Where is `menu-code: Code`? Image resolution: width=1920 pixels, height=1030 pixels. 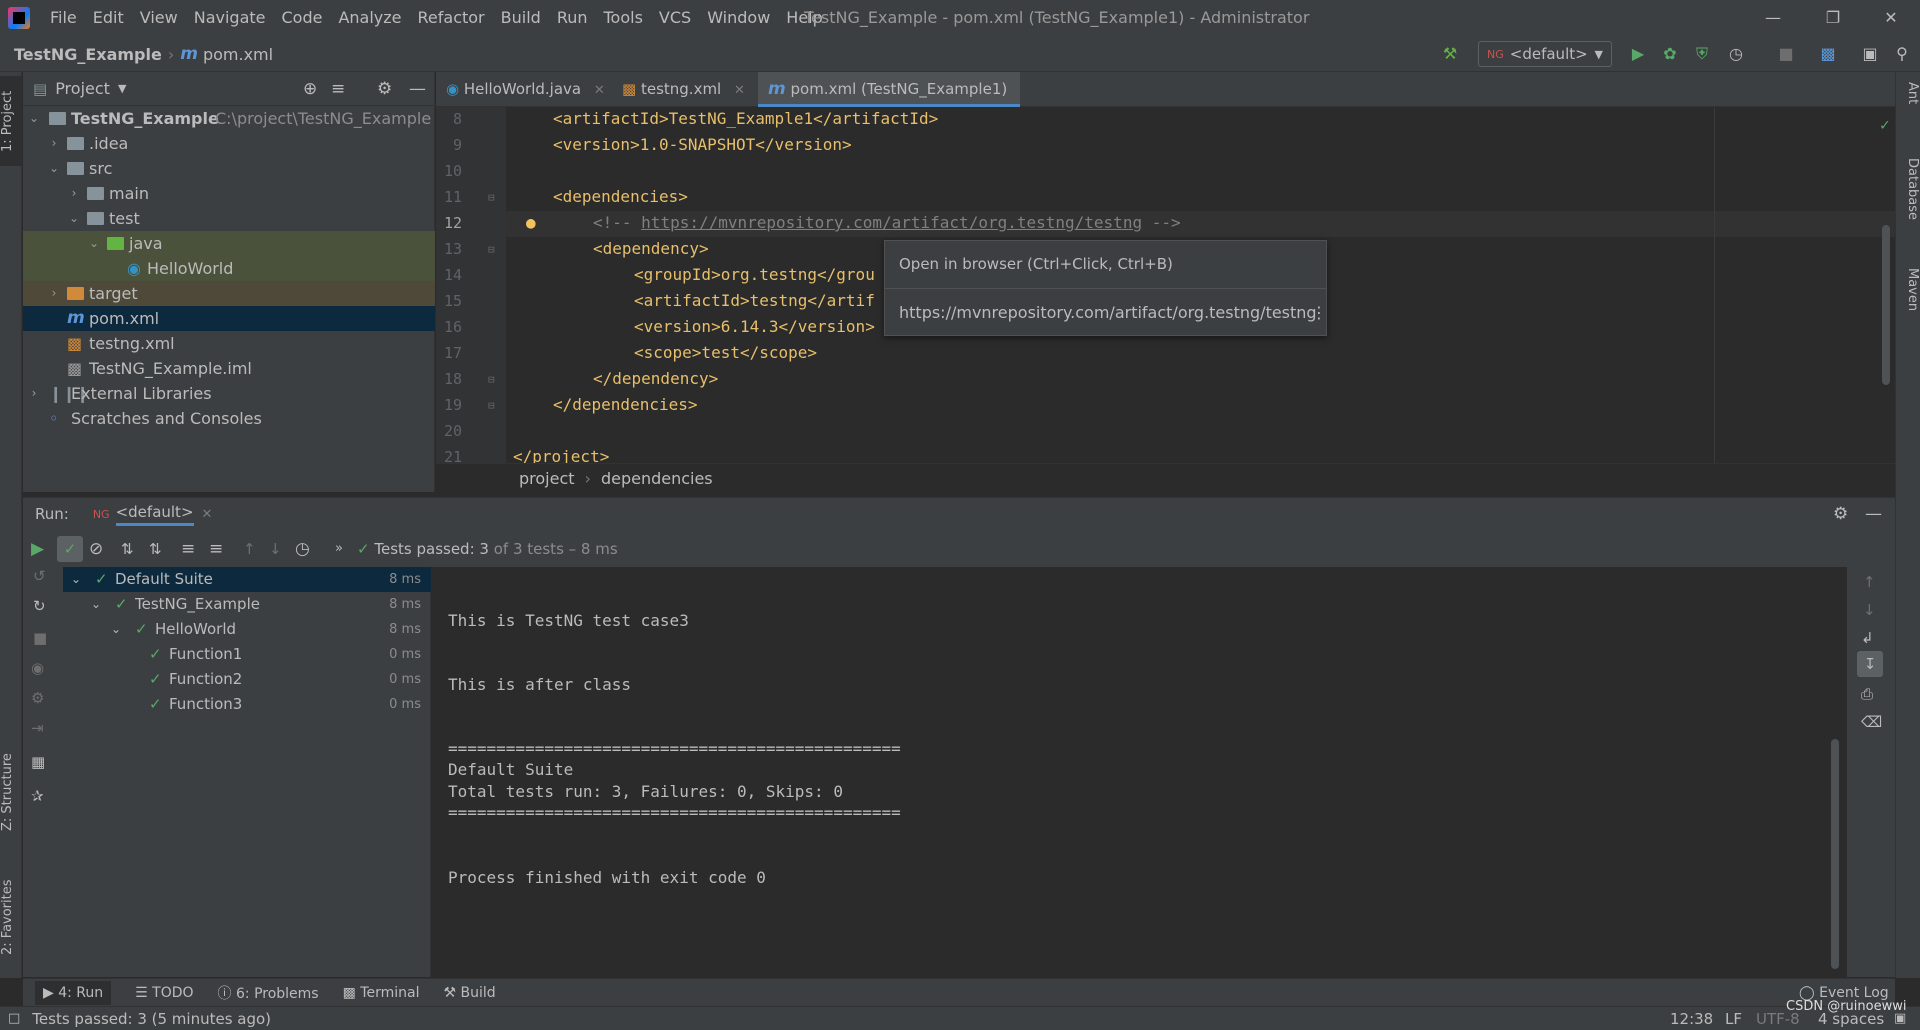 menu-code: Code is located at coordinates (302, 18).